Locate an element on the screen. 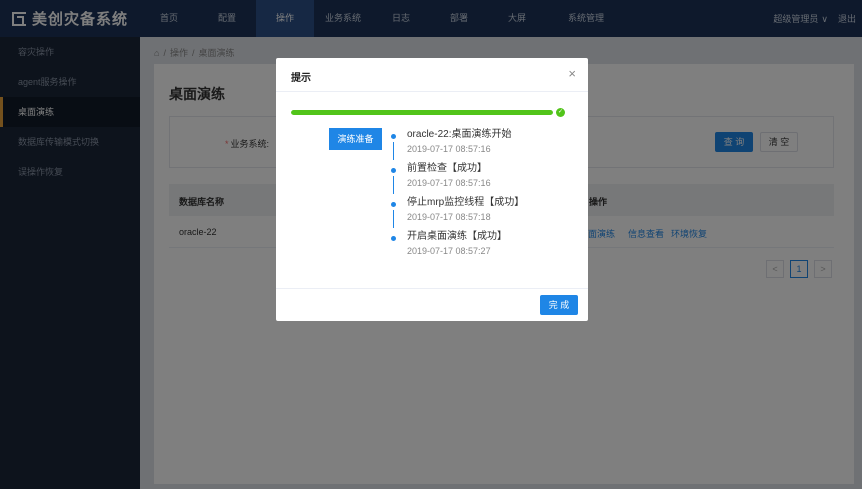 The height and width of the screenshot is (489, 862). check-icon: ✓ is located at coordinates (560, 112).